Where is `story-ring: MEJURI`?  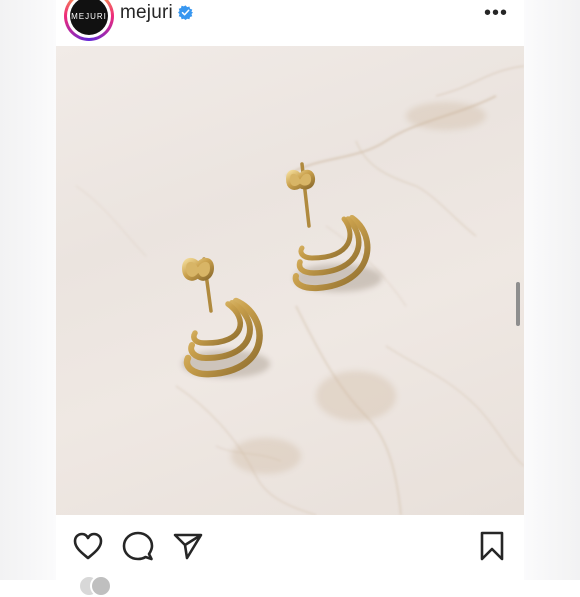 story-ring: MEJURI is located at coordinates (89, 20).